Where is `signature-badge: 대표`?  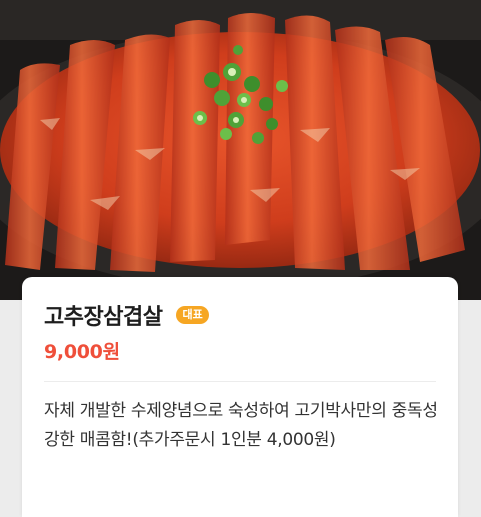
signature-badge: 대표 is located at coordinates (192, 315).